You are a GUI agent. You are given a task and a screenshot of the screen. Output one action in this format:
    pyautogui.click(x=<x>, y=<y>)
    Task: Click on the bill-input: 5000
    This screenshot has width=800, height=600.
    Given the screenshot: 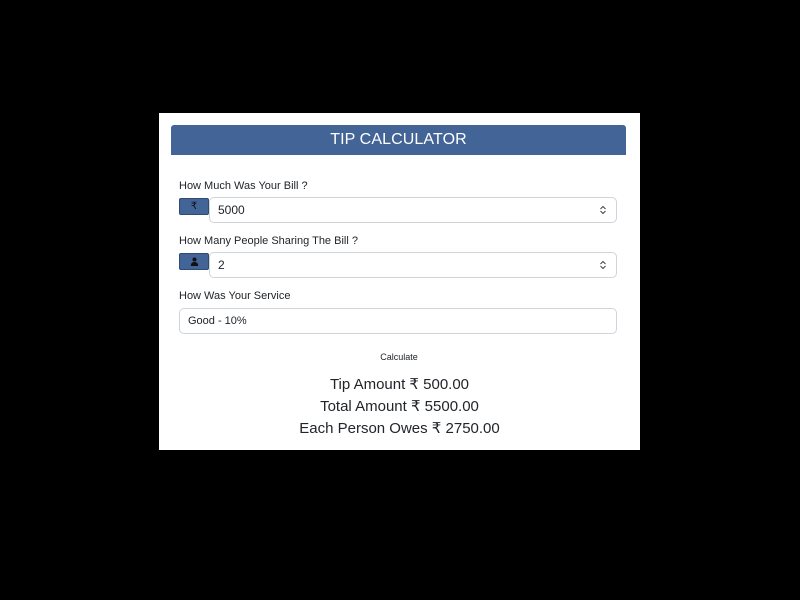 What is the action you would take?
    pyautogui.click(x=413, y=210)
    